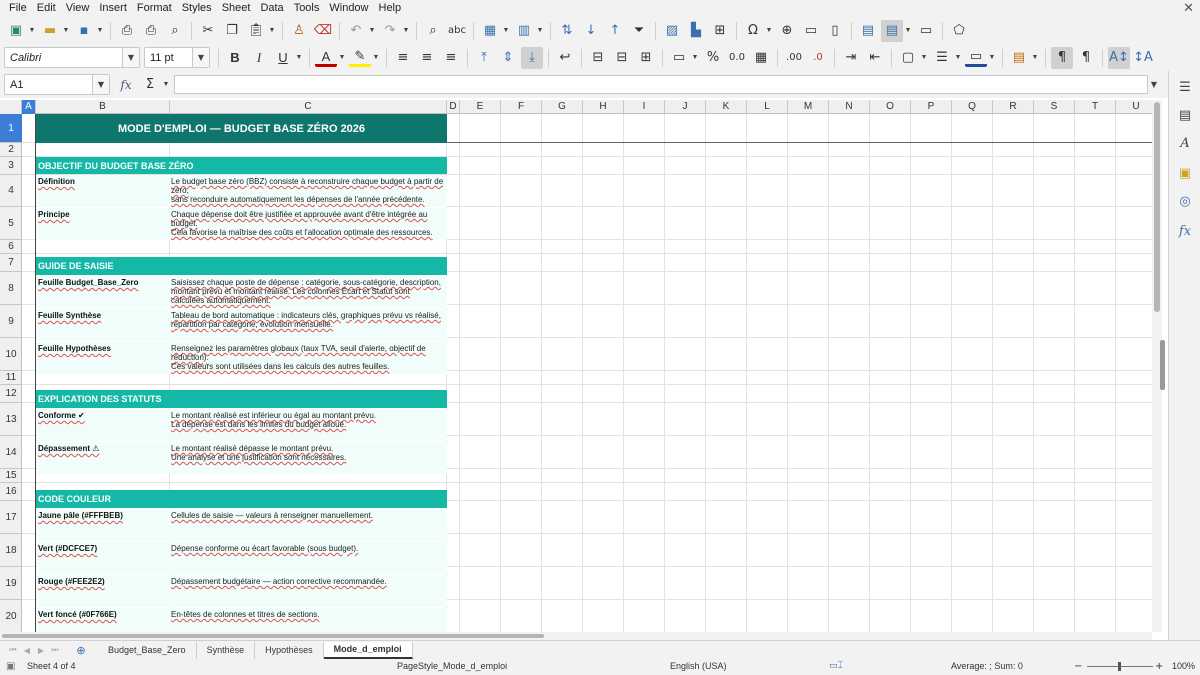 This screenshot has width=1200, height=675. Describe the element at coordinates (695, 58) in the screenshot. I see `currency-dropdown-icon: ▼` at that location.